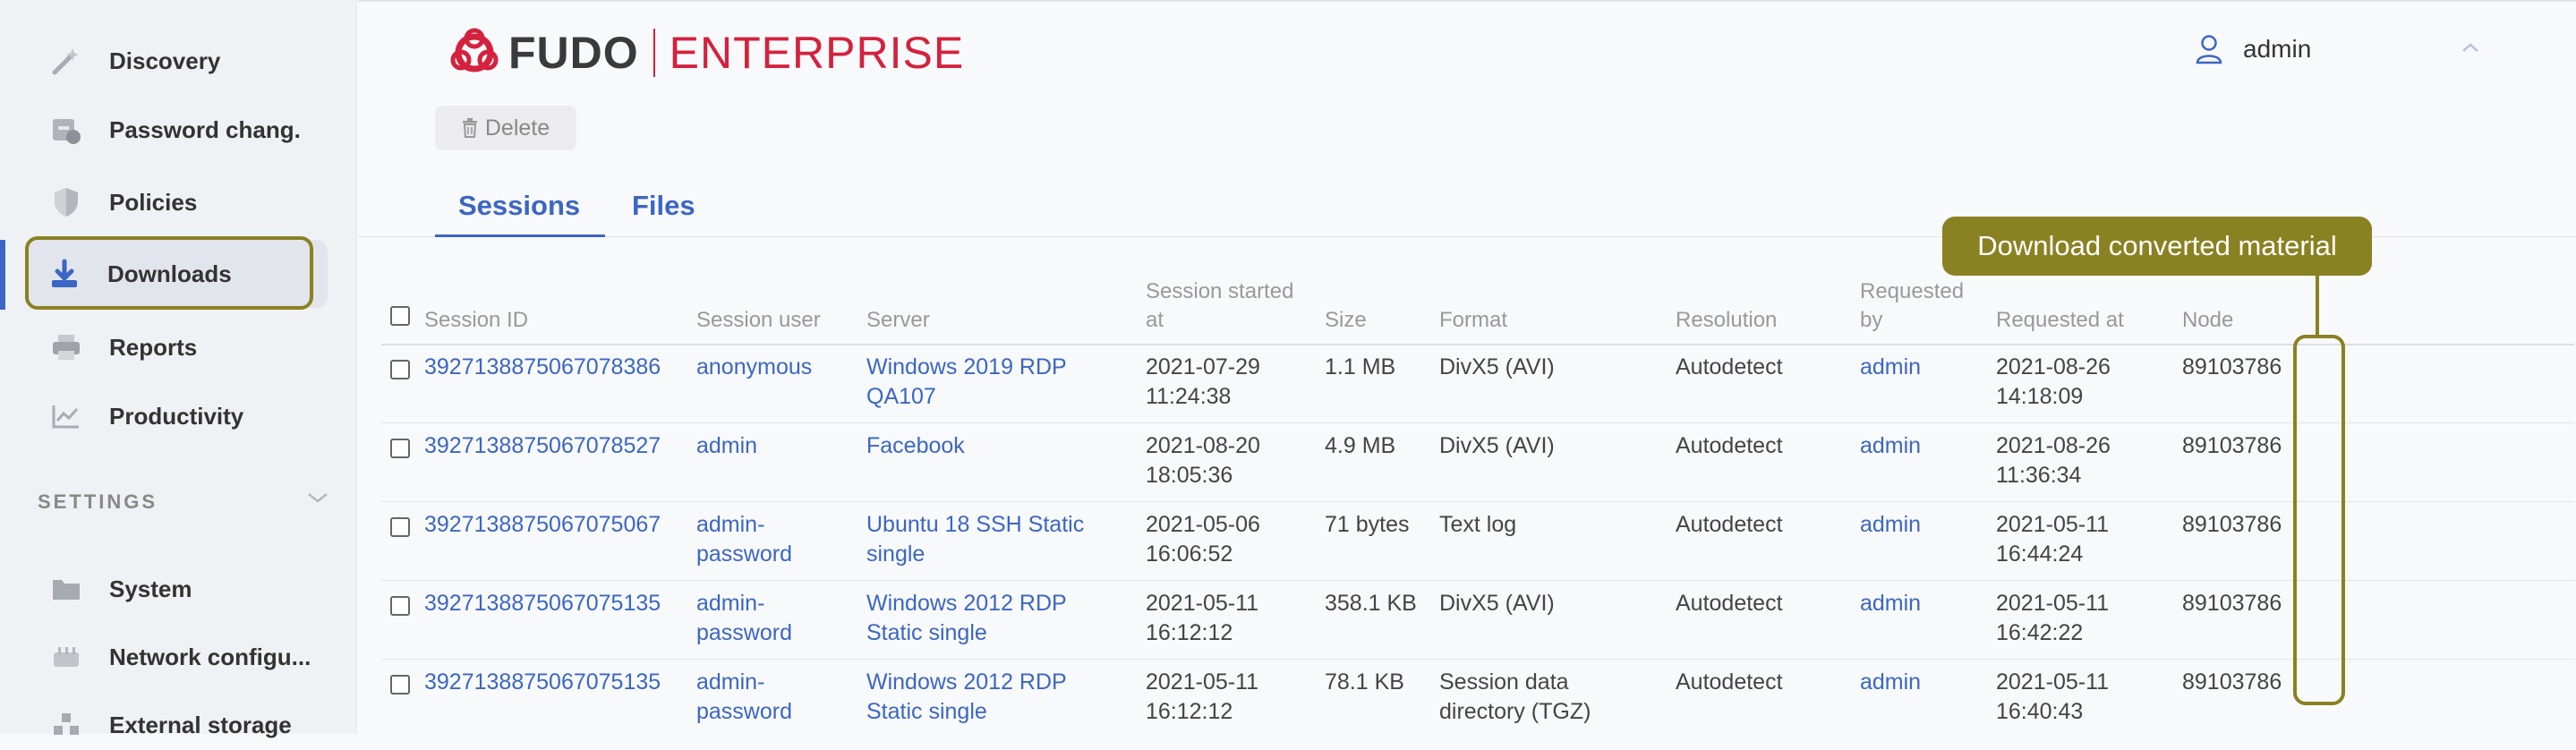 This screenshot has width=2576, height=750. I want to click on session-user-line2: password, so click(744, 632).